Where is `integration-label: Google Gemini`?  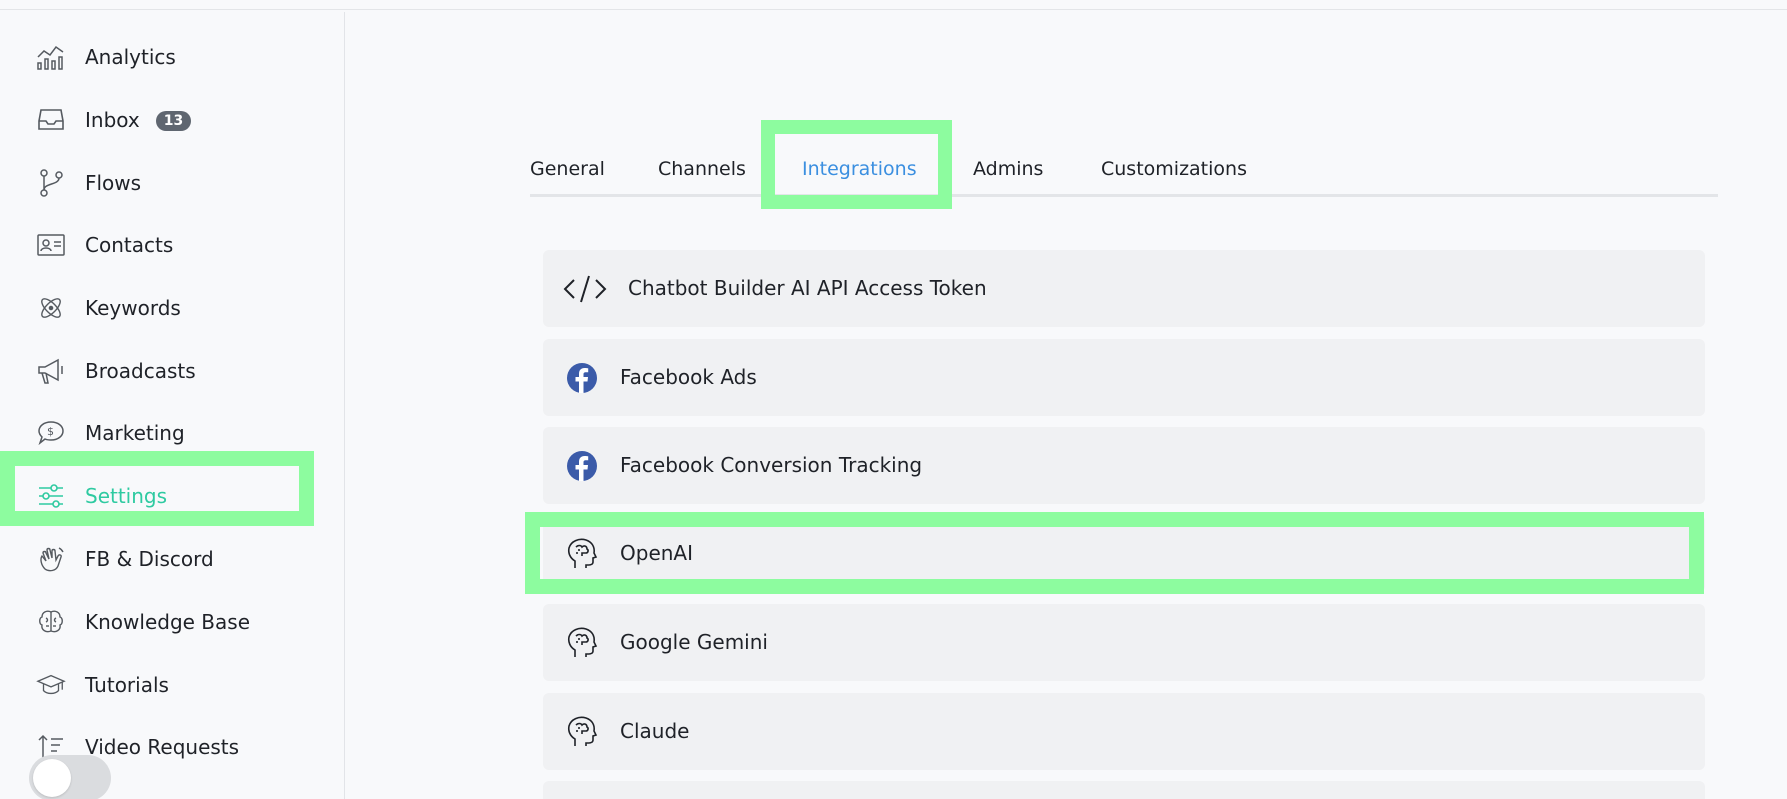
integration-label: Google Gemini is located at coordinates (694, 642).